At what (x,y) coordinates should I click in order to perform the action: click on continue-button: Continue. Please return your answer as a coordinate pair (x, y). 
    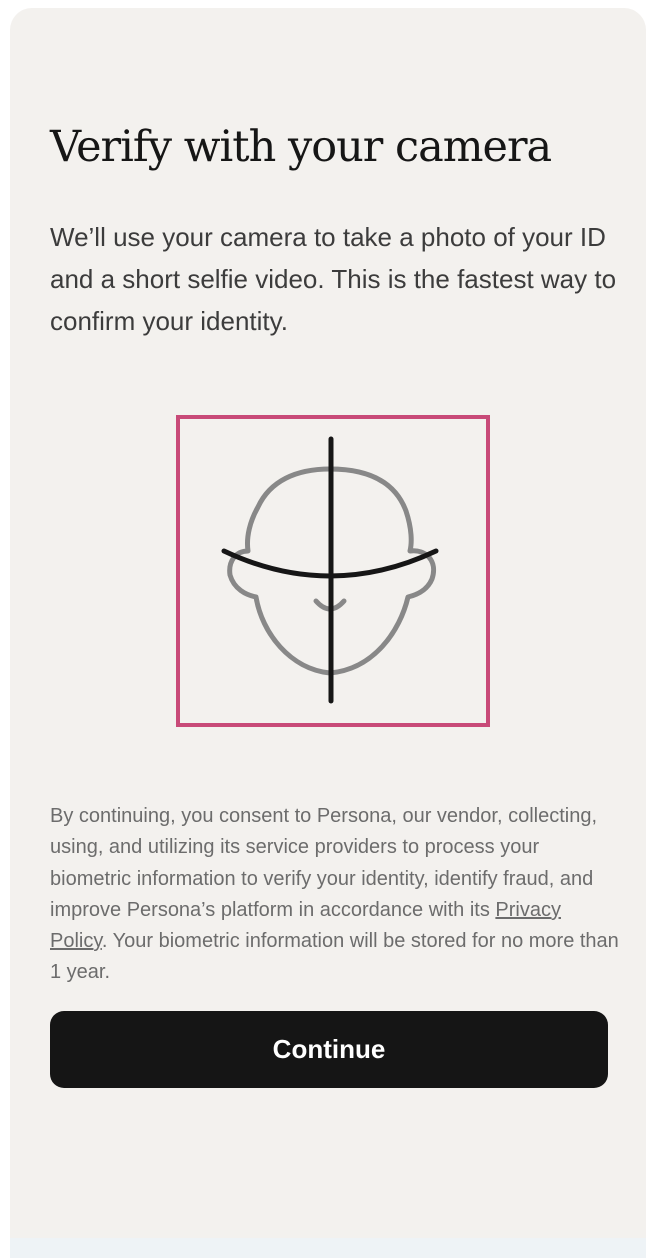
    Looking at the image, I should click on (329, 1049).